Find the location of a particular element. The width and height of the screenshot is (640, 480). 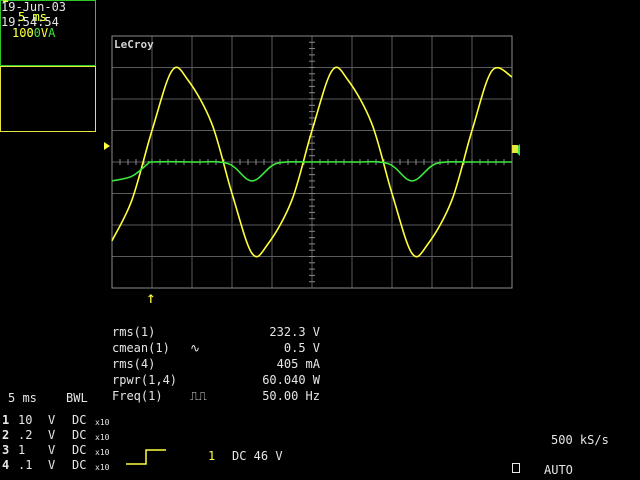

measurement-value: 405 mA is located at coordinates (298, 364).